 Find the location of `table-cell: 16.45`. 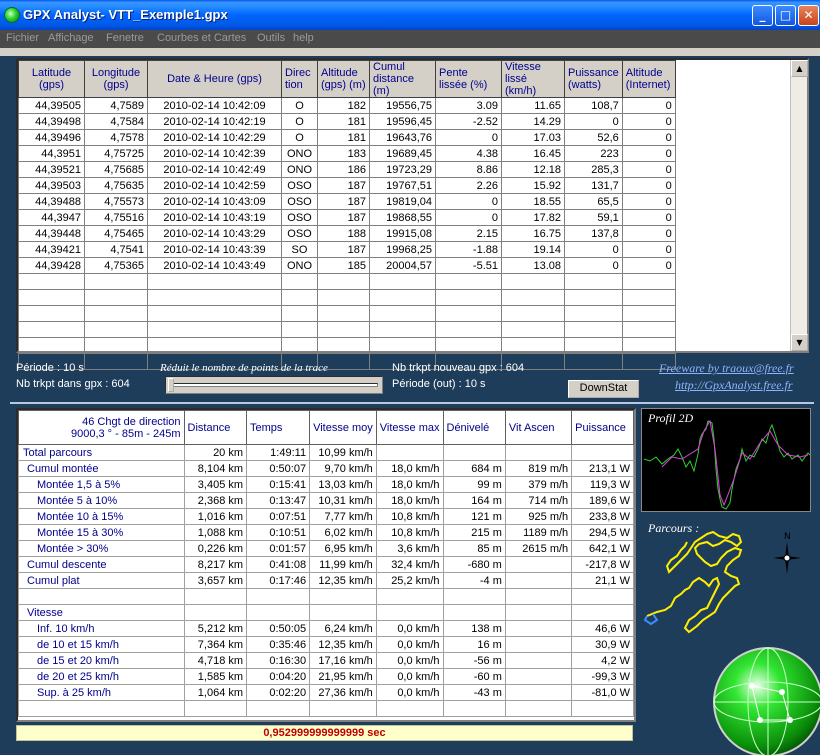

table-cell: 16.45 is located at coordinates (533, 153).